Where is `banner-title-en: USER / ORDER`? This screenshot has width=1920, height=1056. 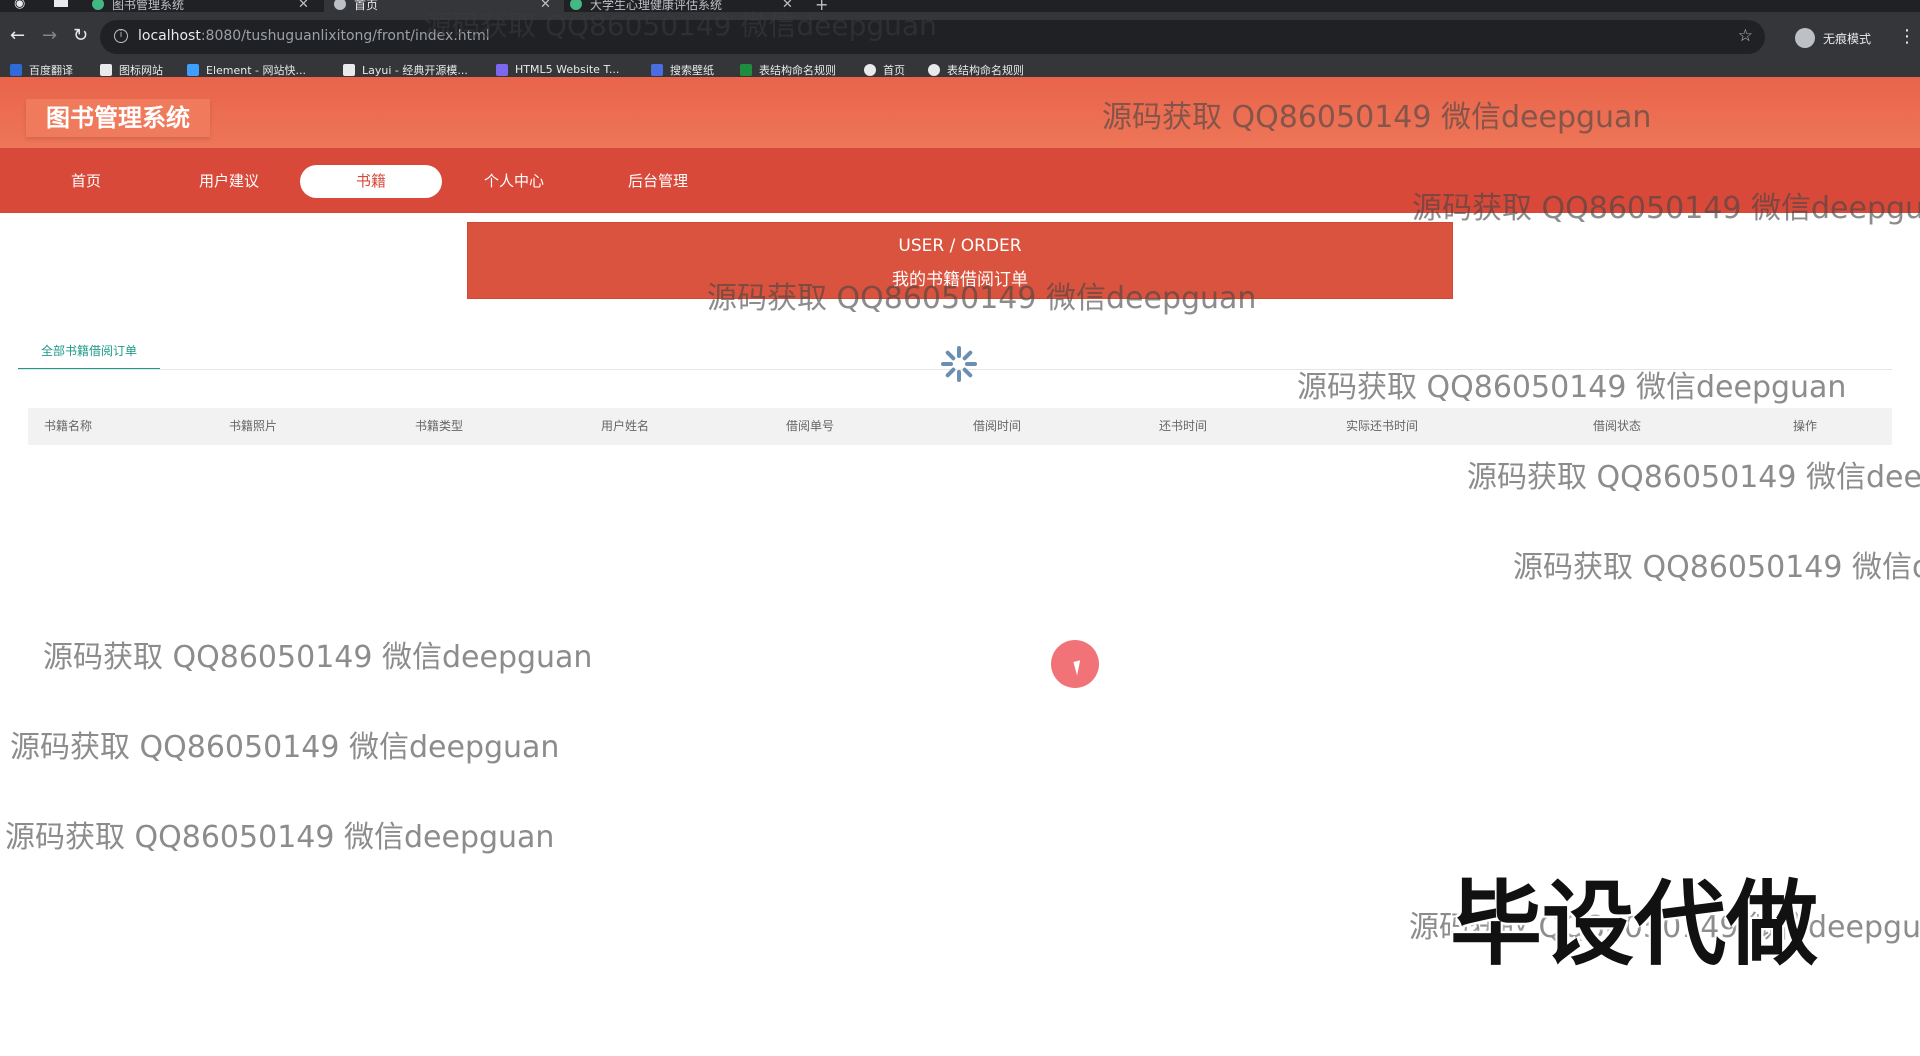
banner-title-en: USER / ORDER is located at coordinates (960, 246).